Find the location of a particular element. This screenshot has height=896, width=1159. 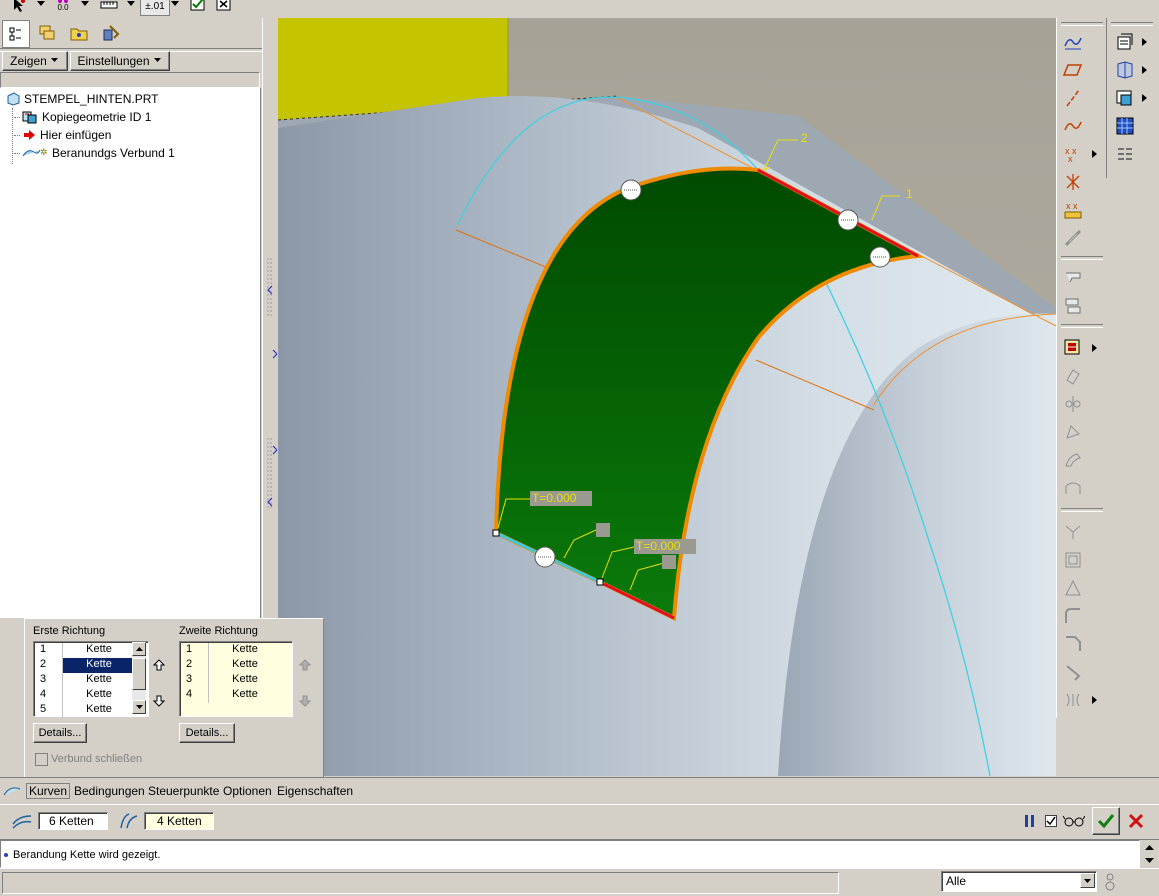

second-chain-count-field: 4 Ketten is located at coordinates (179, 821).